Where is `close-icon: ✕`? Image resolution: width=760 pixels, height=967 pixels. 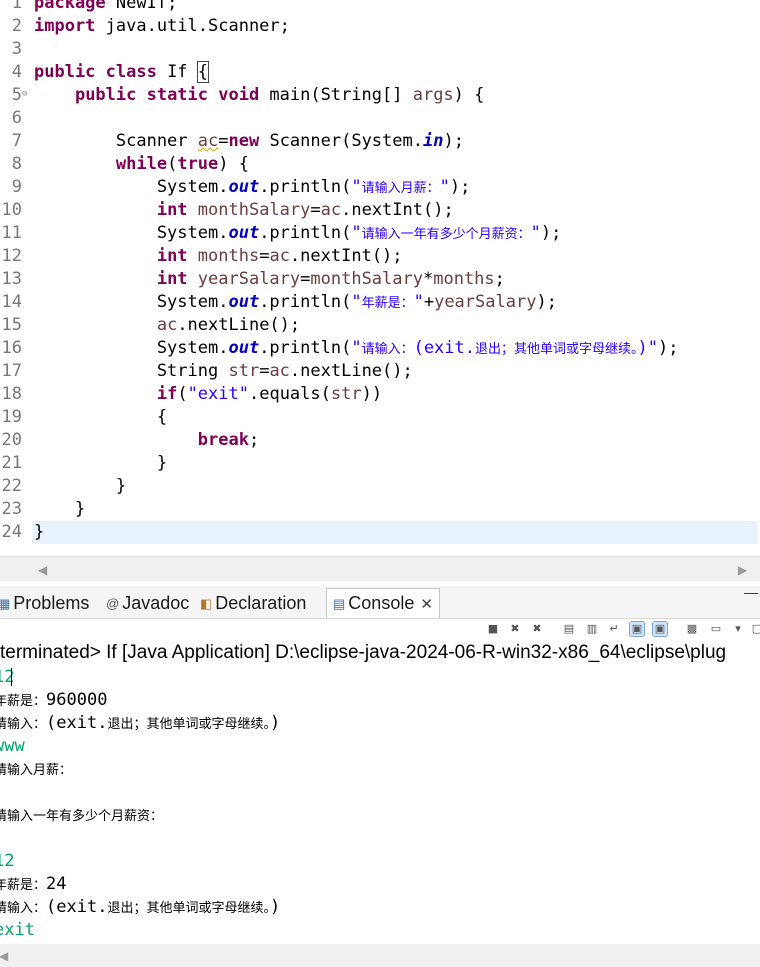 close-icon: ✕ is located at coordinates (426, 604).